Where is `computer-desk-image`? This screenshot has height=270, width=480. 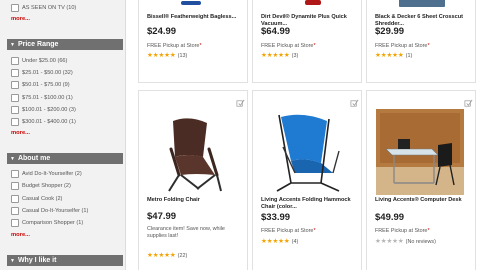
computer-desk-image is located at coordinates (420, 152).